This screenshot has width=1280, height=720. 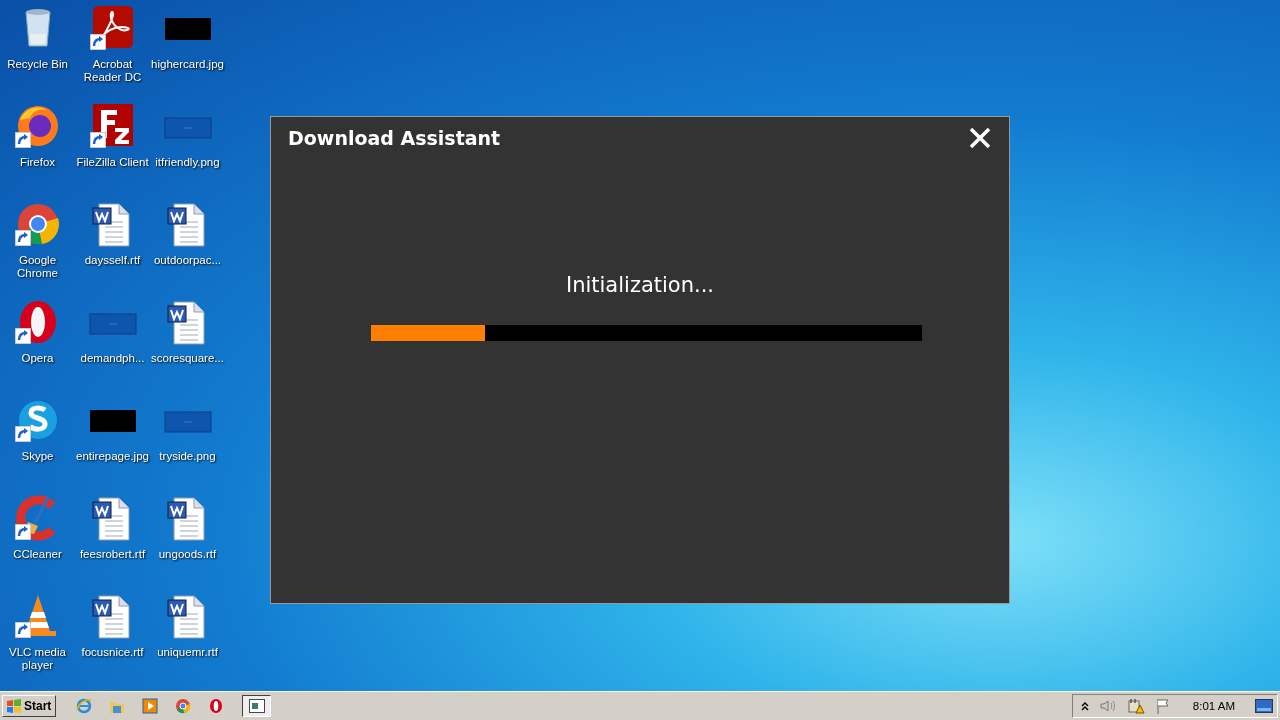 What do you see at coordinates (1264, 706) in the screenshot?
I see `show-desktop-icon` at bounding box center [1264, 706].